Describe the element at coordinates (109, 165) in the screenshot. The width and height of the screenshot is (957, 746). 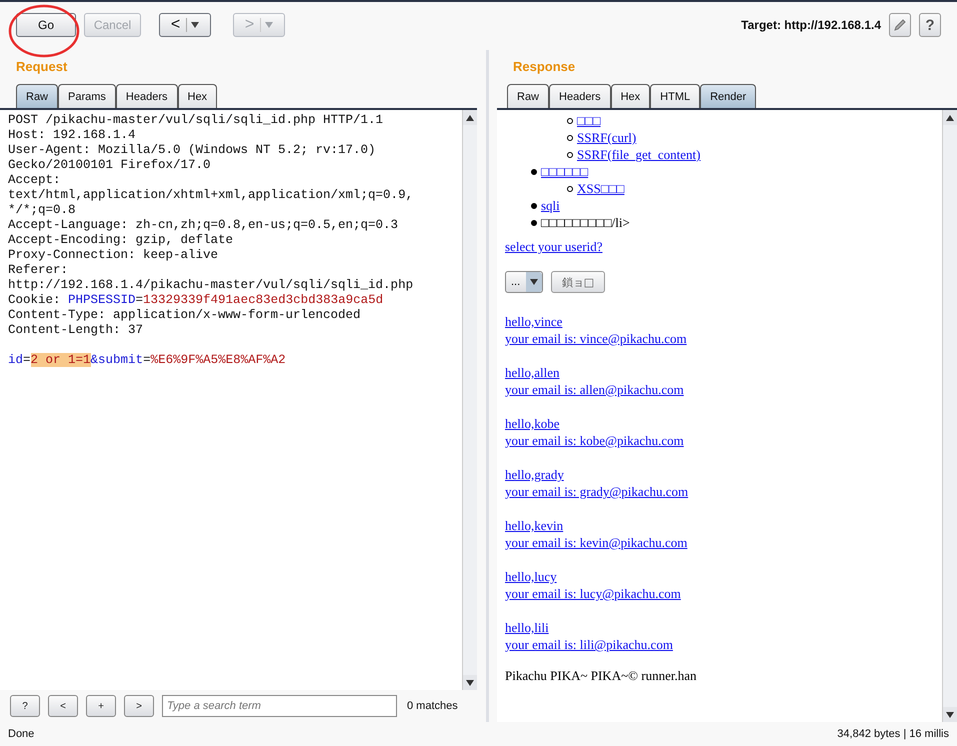
I see `request-line: Gecko/20100101 Firefox/17.0` at that location.